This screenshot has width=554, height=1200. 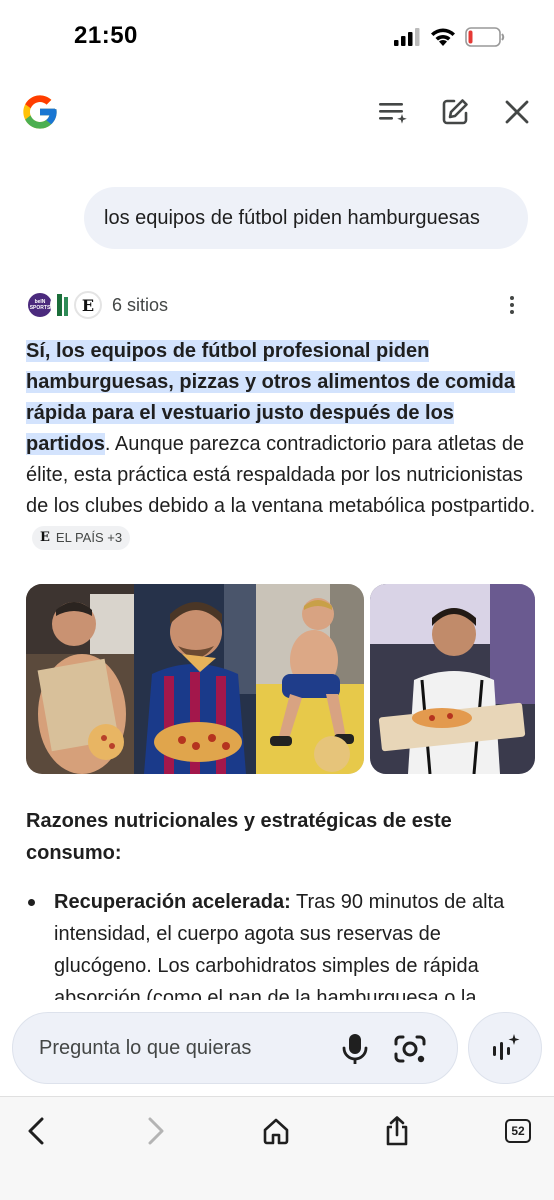 I want to click on wifi-icon, so click(x=443, y=37).